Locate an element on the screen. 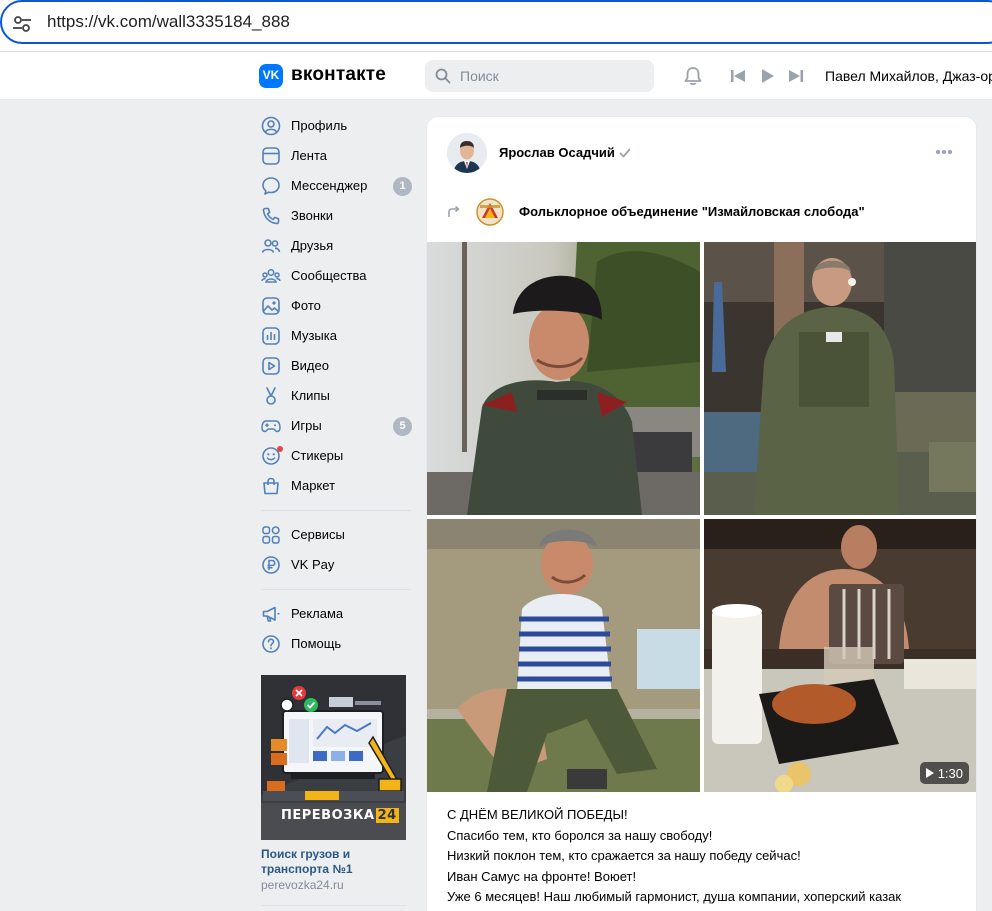 Image resolution: width=992 pixels, height=911 pixels. menu-item-services: Сервисы is located at coordinates (335, 535).